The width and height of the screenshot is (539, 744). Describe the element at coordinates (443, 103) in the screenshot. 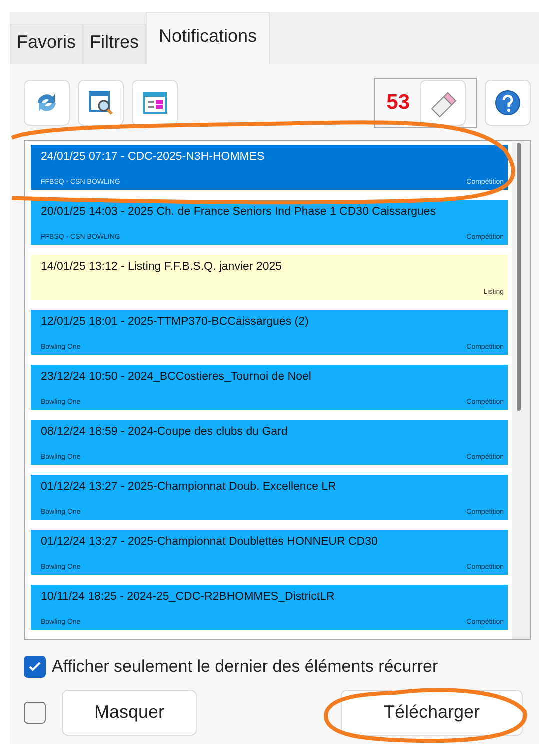

I see `clear-button` at that location.